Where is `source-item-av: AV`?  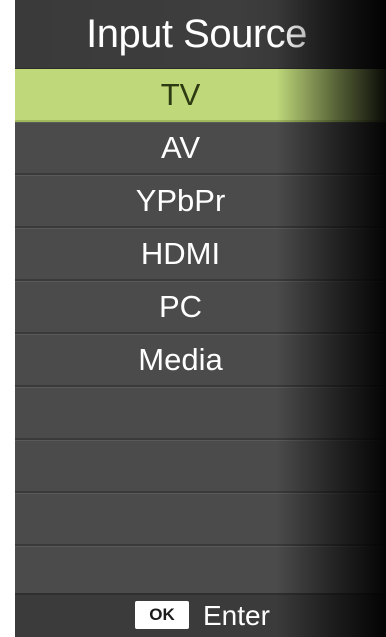
source-item-av: AV is located at coordinates (200, 148).